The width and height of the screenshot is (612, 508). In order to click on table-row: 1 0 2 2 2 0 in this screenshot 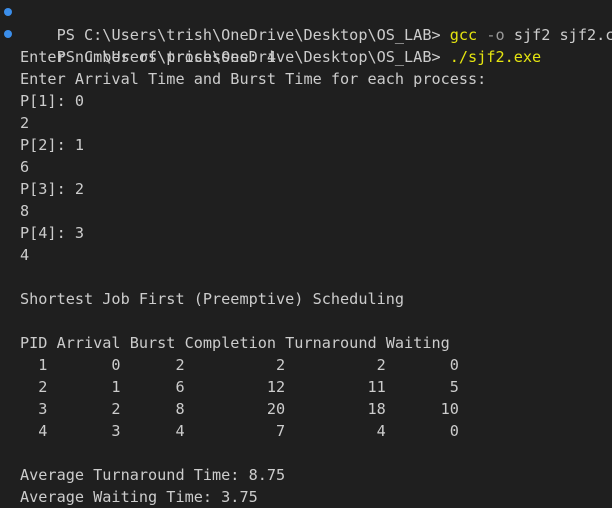, I will do `click(239, 365)`.